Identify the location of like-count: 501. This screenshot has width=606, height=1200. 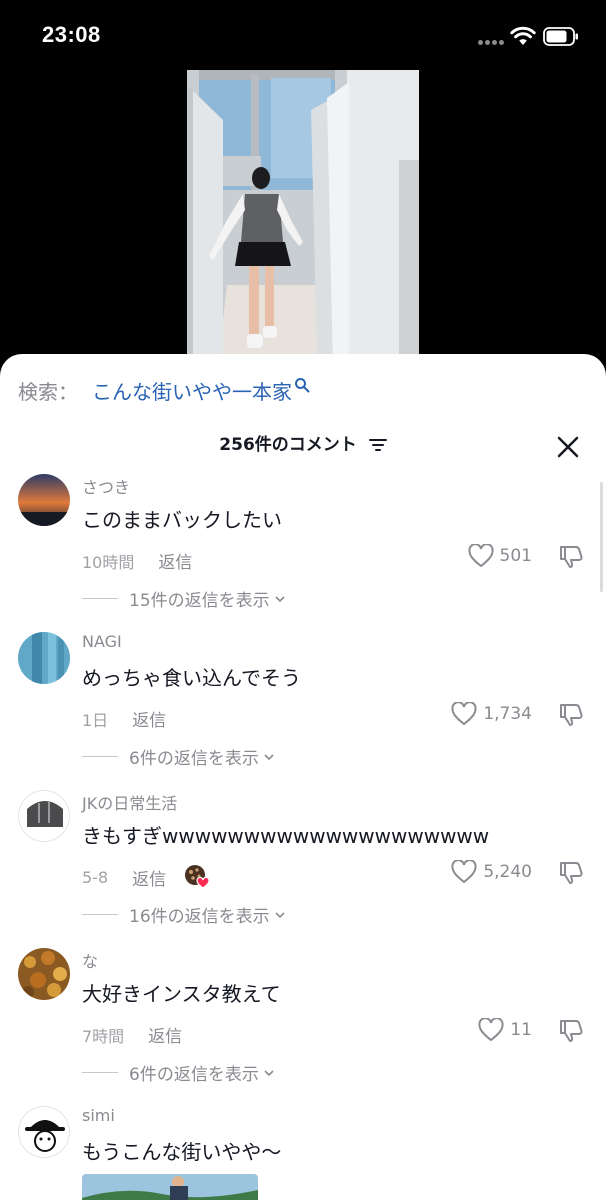
(515, 556).